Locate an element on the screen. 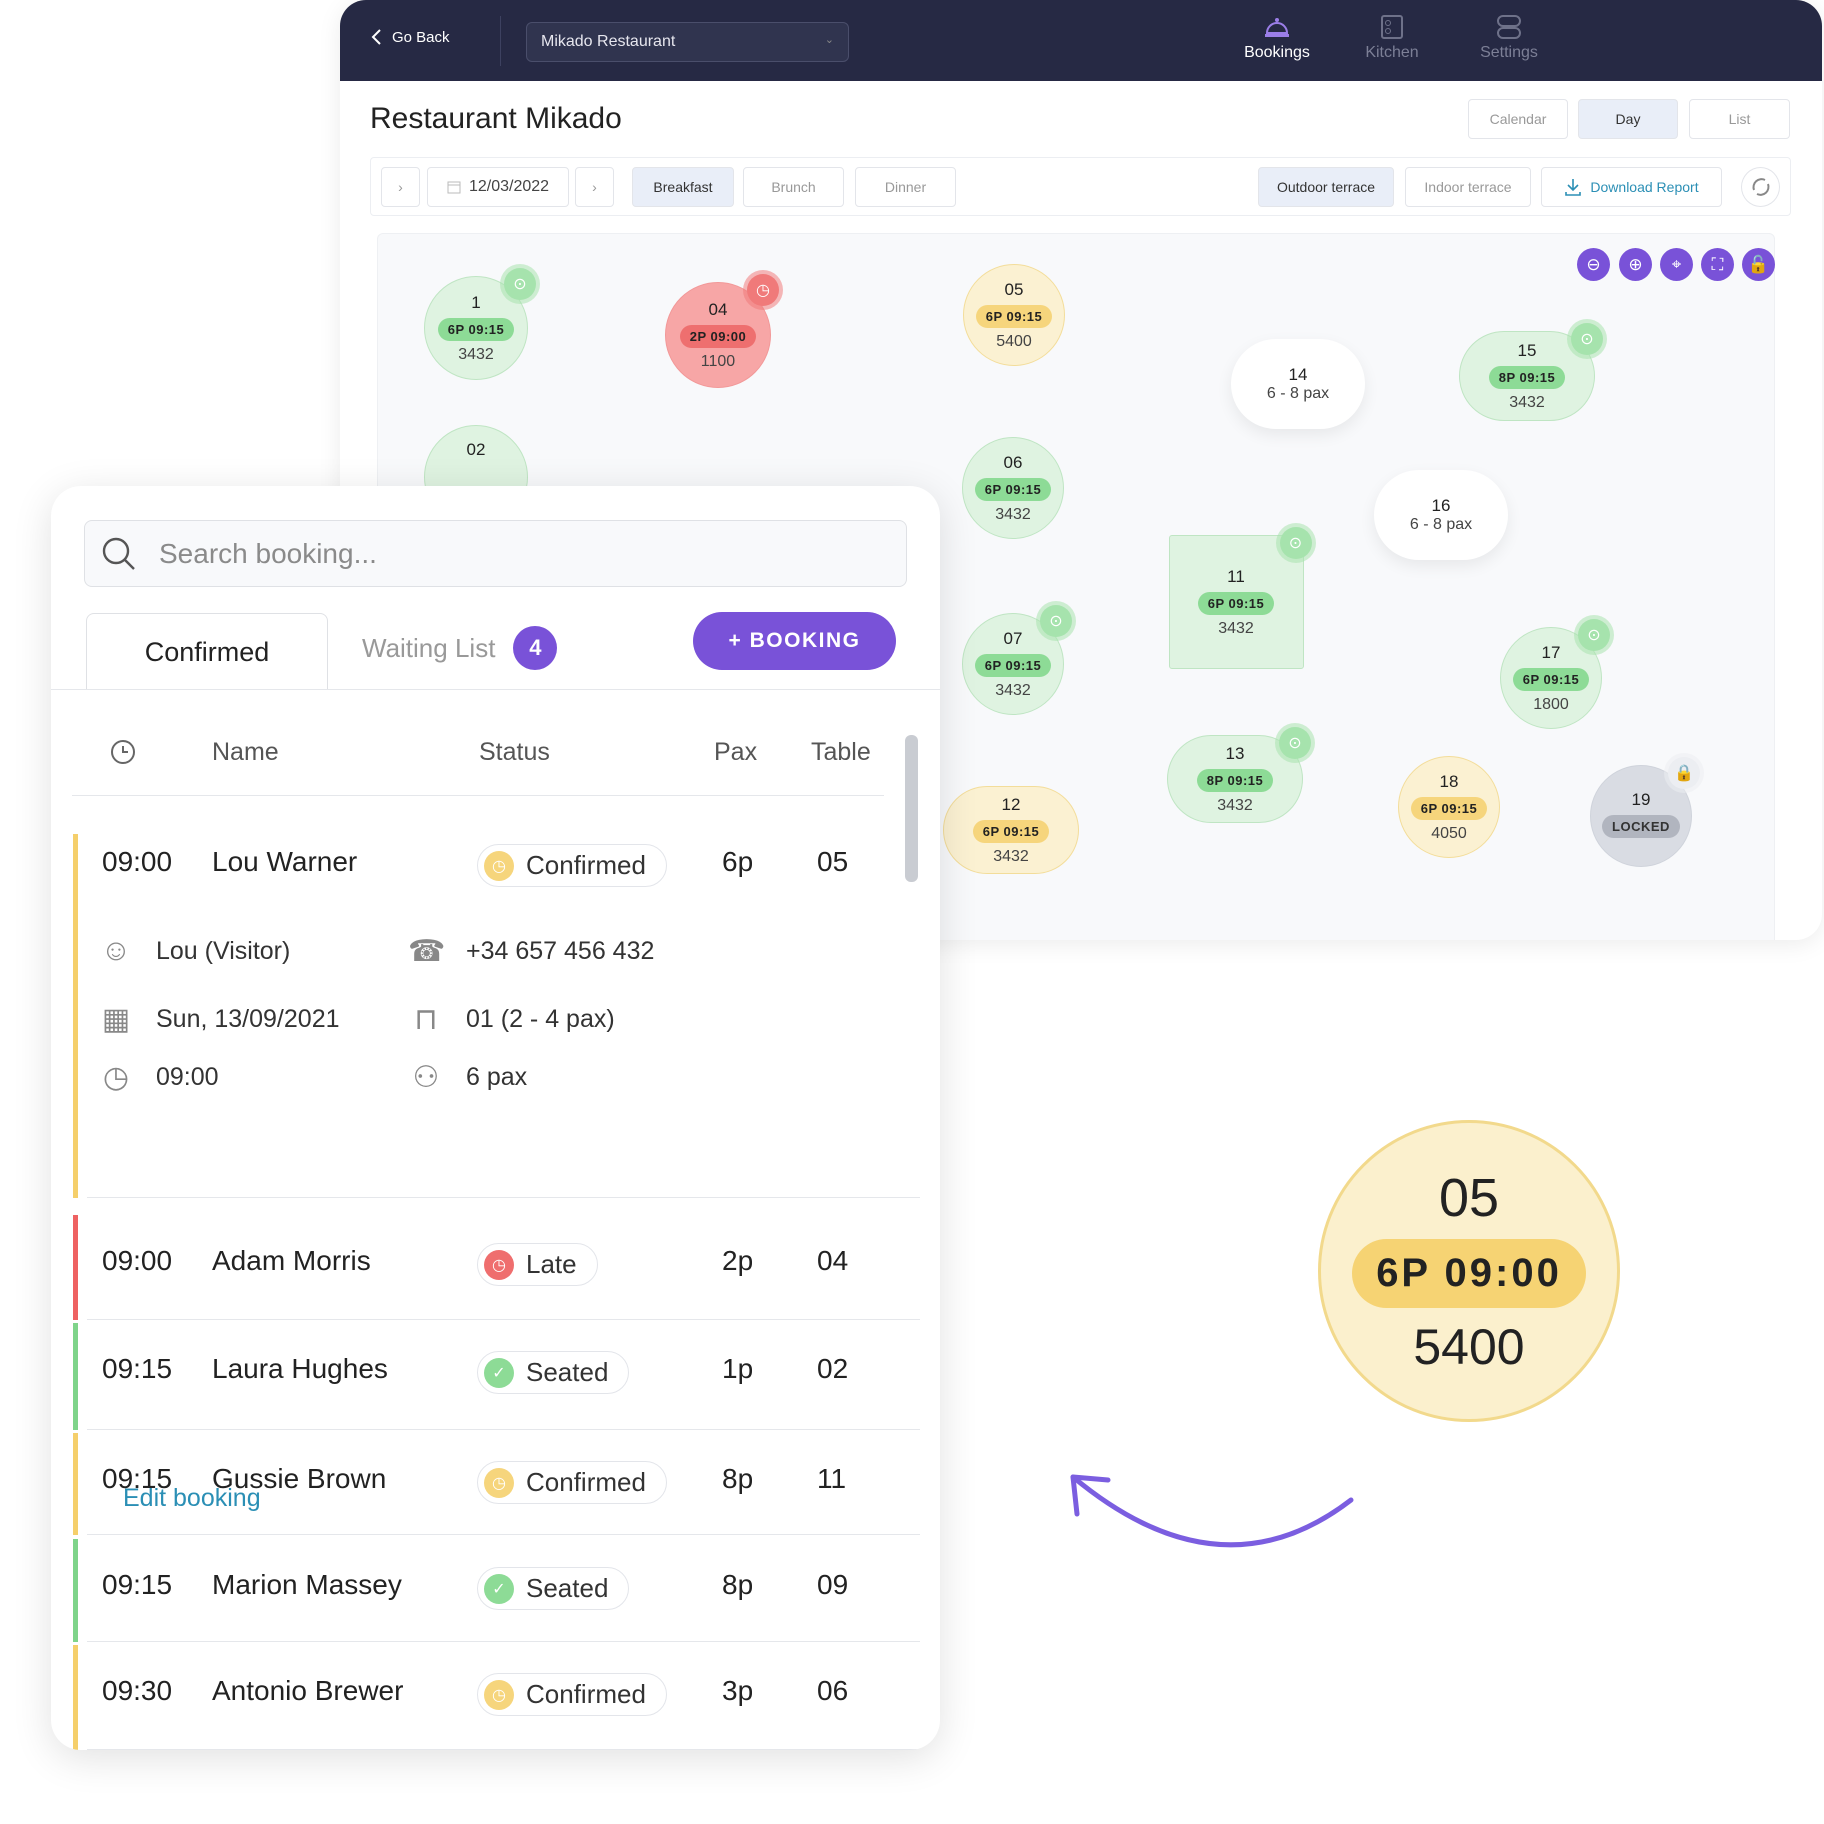  tab-confirmed: Confirmed is located at coordinates (207, 651).